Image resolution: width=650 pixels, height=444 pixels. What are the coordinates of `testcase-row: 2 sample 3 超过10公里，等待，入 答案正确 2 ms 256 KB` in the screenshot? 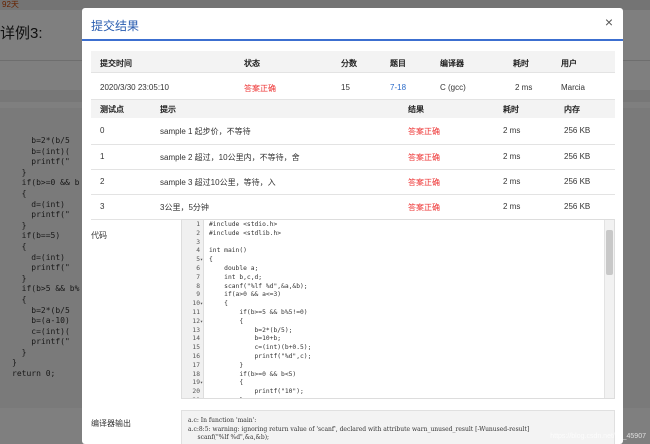 It's located at (353, 181).